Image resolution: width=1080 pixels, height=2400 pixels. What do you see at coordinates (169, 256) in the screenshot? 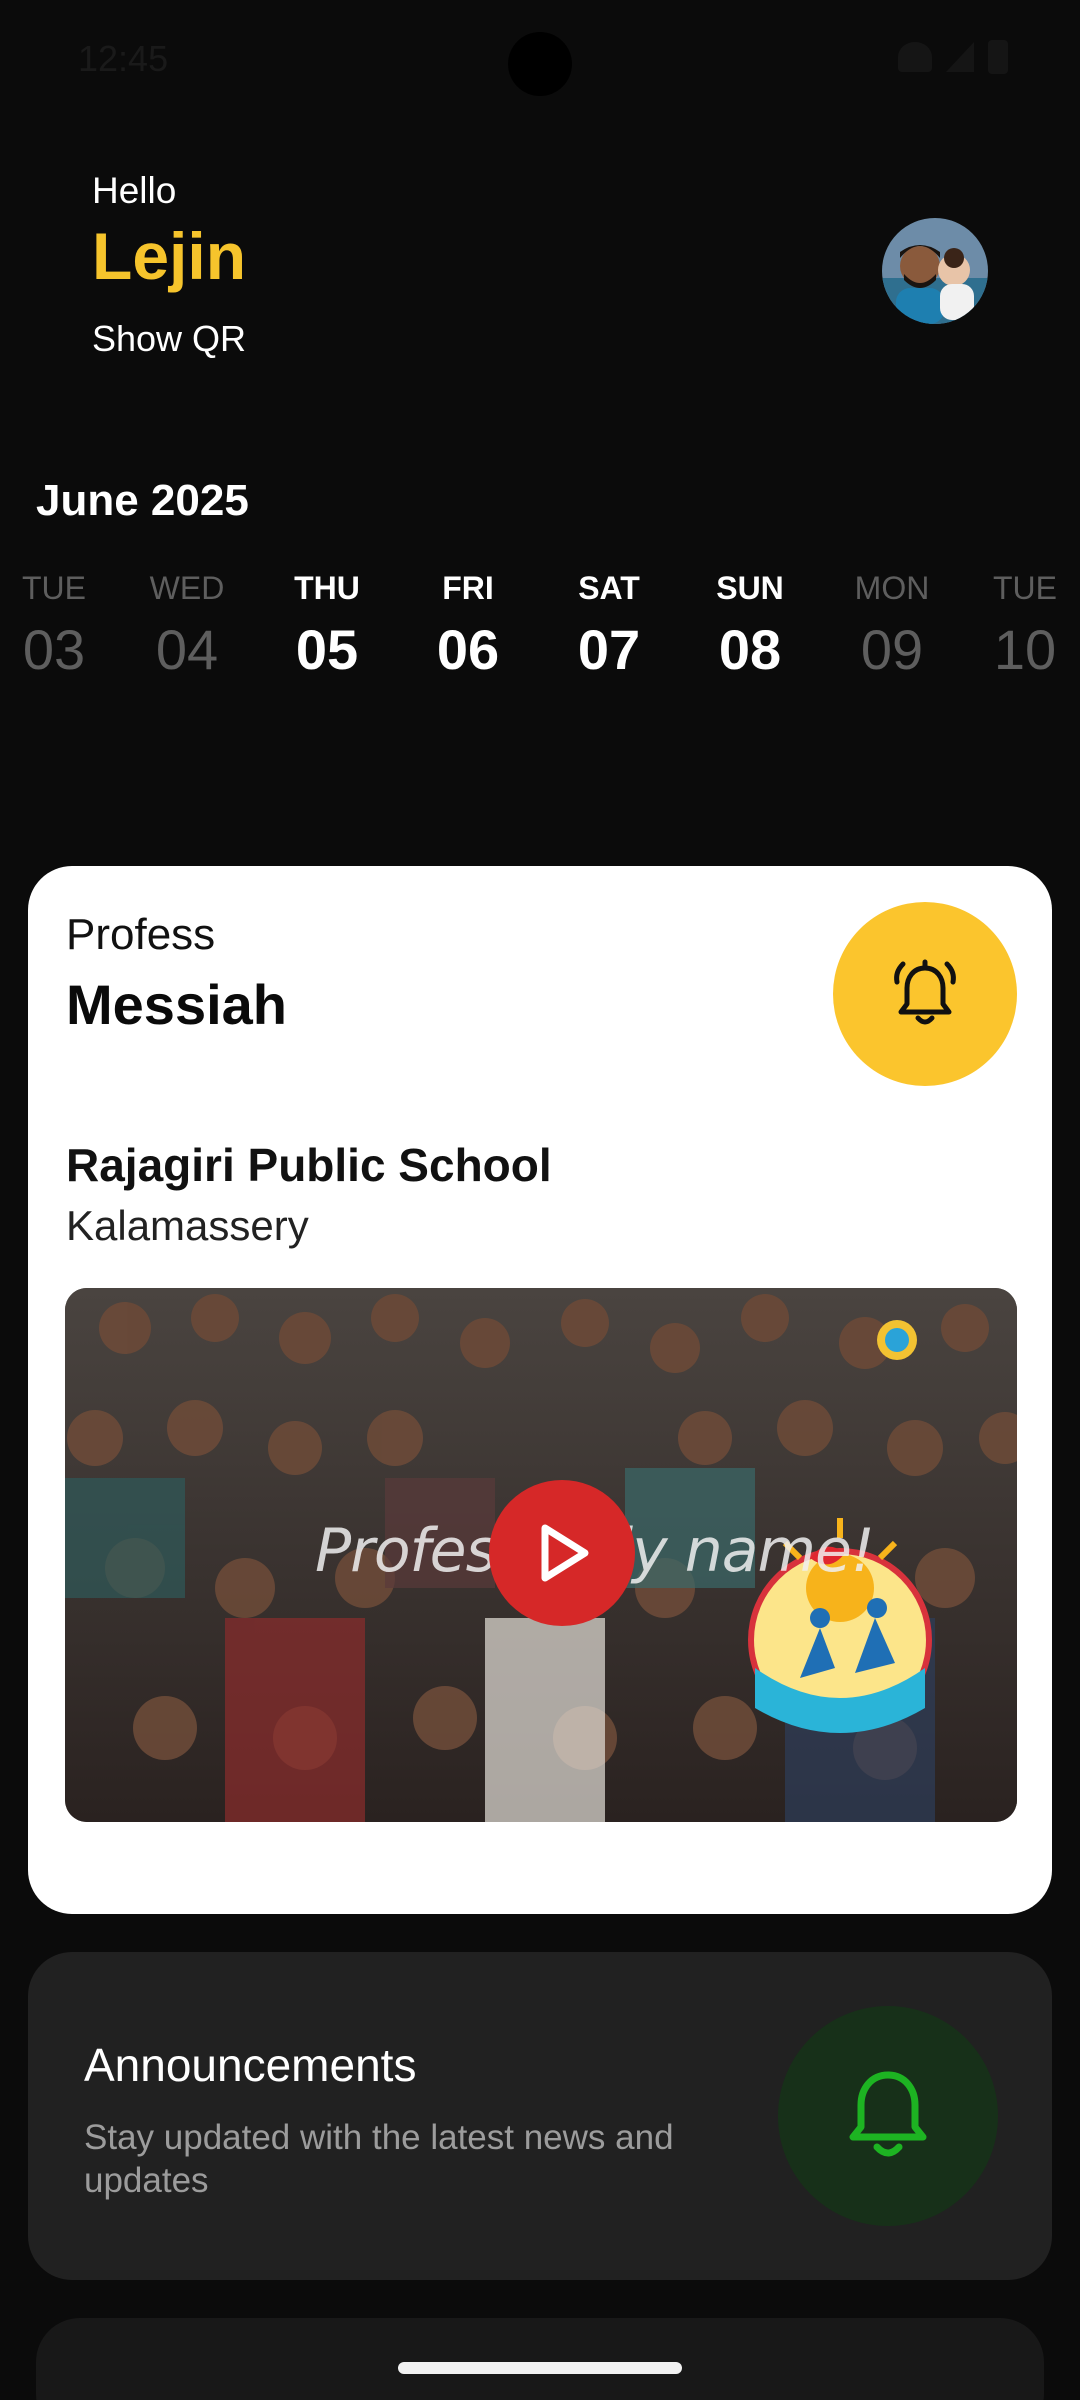
I see `user-name: Lejin` at bounding box center [169, 256].